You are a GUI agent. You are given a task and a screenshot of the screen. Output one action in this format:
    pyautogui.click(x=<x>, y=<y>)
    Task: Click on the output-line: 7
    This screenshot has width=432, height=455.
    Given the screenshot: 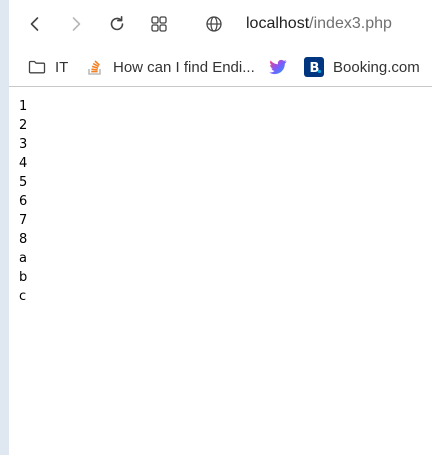 What is the action you would take?
    pyautogui.click(x=23, y=220)
    